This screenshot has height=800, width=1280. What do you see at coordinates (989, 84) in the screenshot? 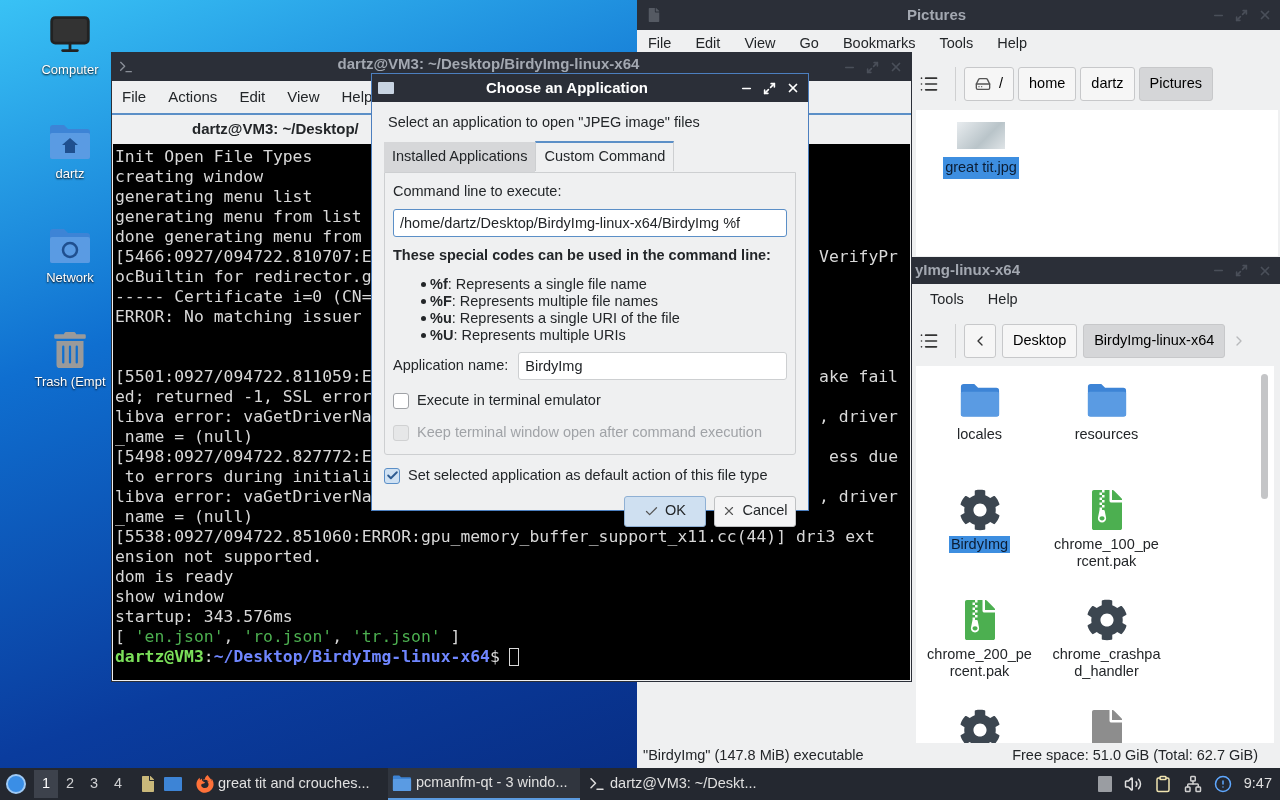
I see `breadcrumb-button: /` at bounding box center [989, 84].